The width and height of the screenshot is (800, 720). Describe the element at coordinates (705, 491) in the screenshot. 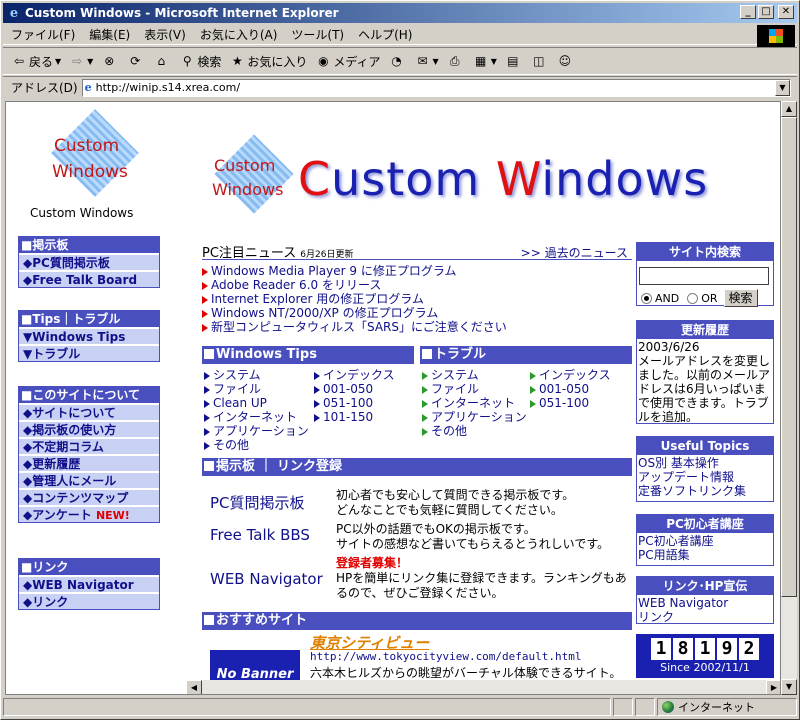

I see `useful-link: 定番ソフトリンク集` at that location.